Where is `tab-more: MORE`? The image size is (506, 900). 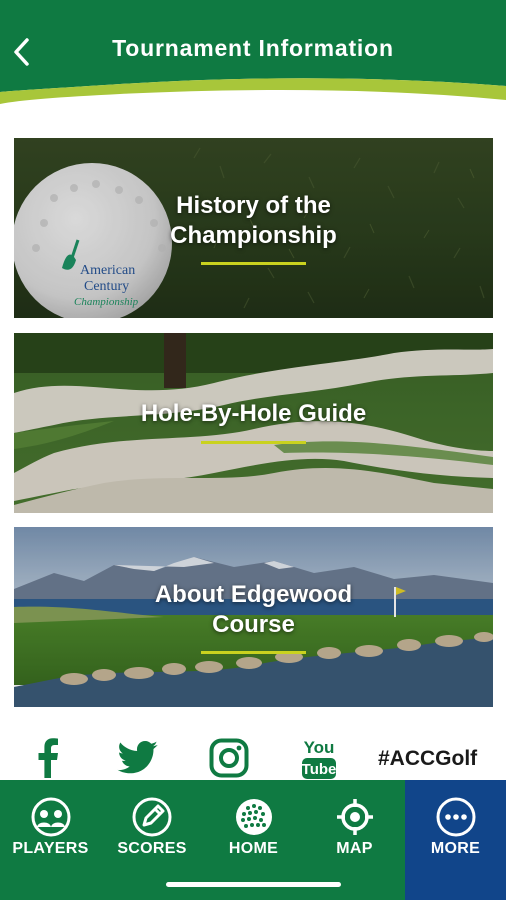 tab-more: MORE is located at coordinates (455, 840).